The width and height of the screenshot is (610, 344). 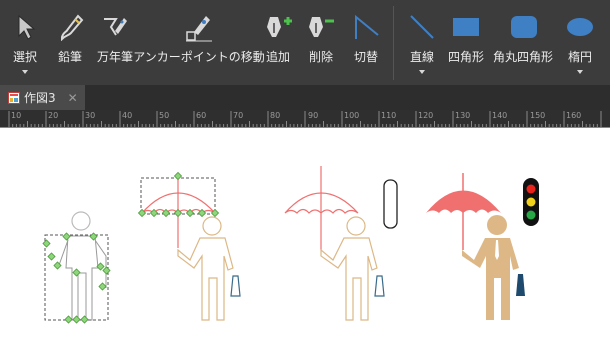 I want to click on umbrella-outline-selected, so click(x=178, y=209).